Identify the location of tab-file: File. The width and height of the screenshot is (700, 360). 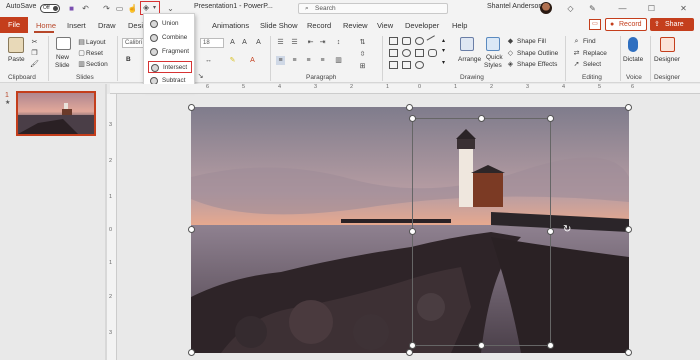
(14, 25).